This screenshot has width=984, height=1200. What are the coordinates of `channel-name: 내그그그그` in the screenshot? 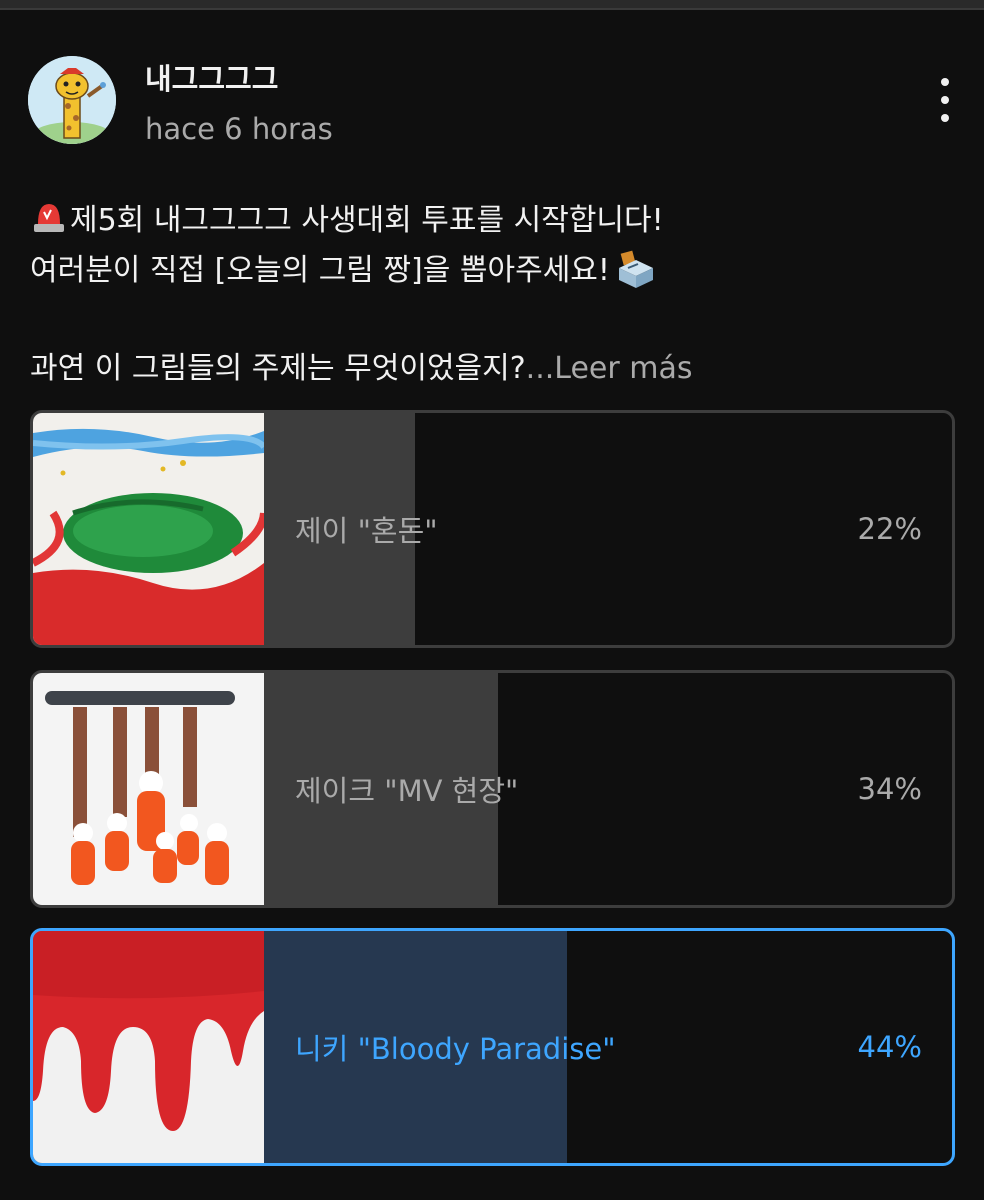 It's located at (211, 77).